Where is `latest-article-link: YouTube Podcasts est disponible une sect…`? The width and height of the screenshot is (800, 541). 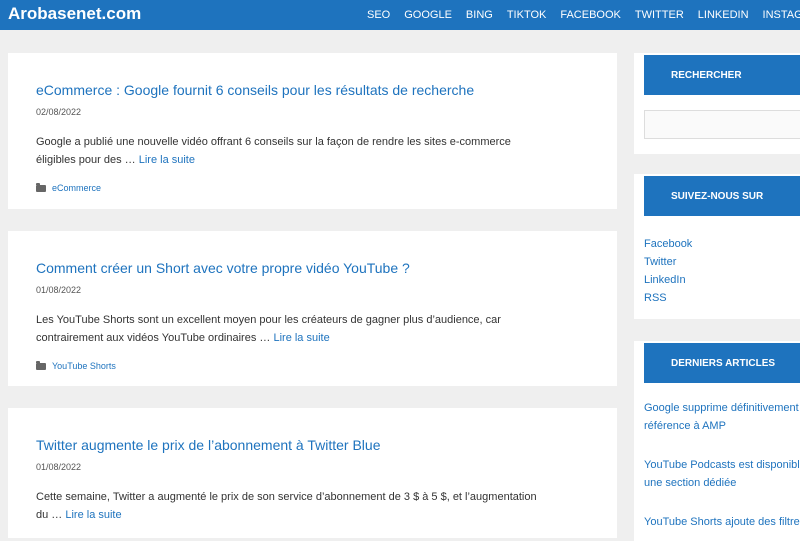
latest-article-link: YouTube Podcasts est disponible une sect… is located at coordinates (722, 474).